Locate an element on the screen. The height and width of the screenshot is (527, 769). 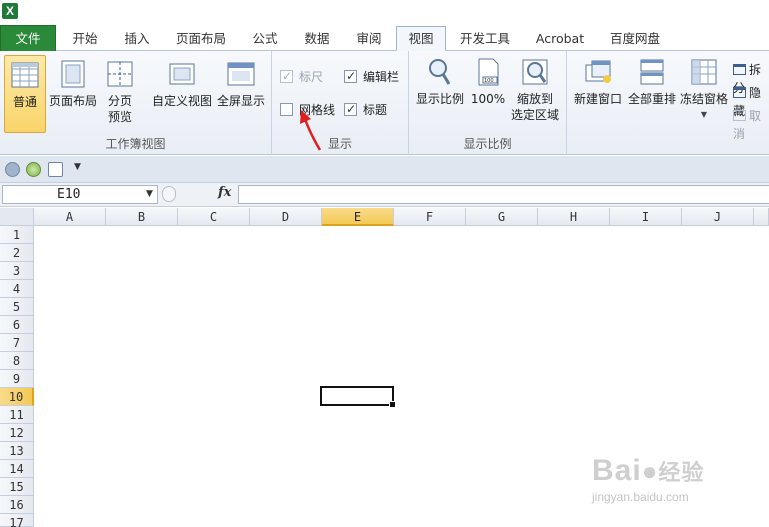
gridlines-checkbox-row: 网格线 is located at coordinates (307, 110).